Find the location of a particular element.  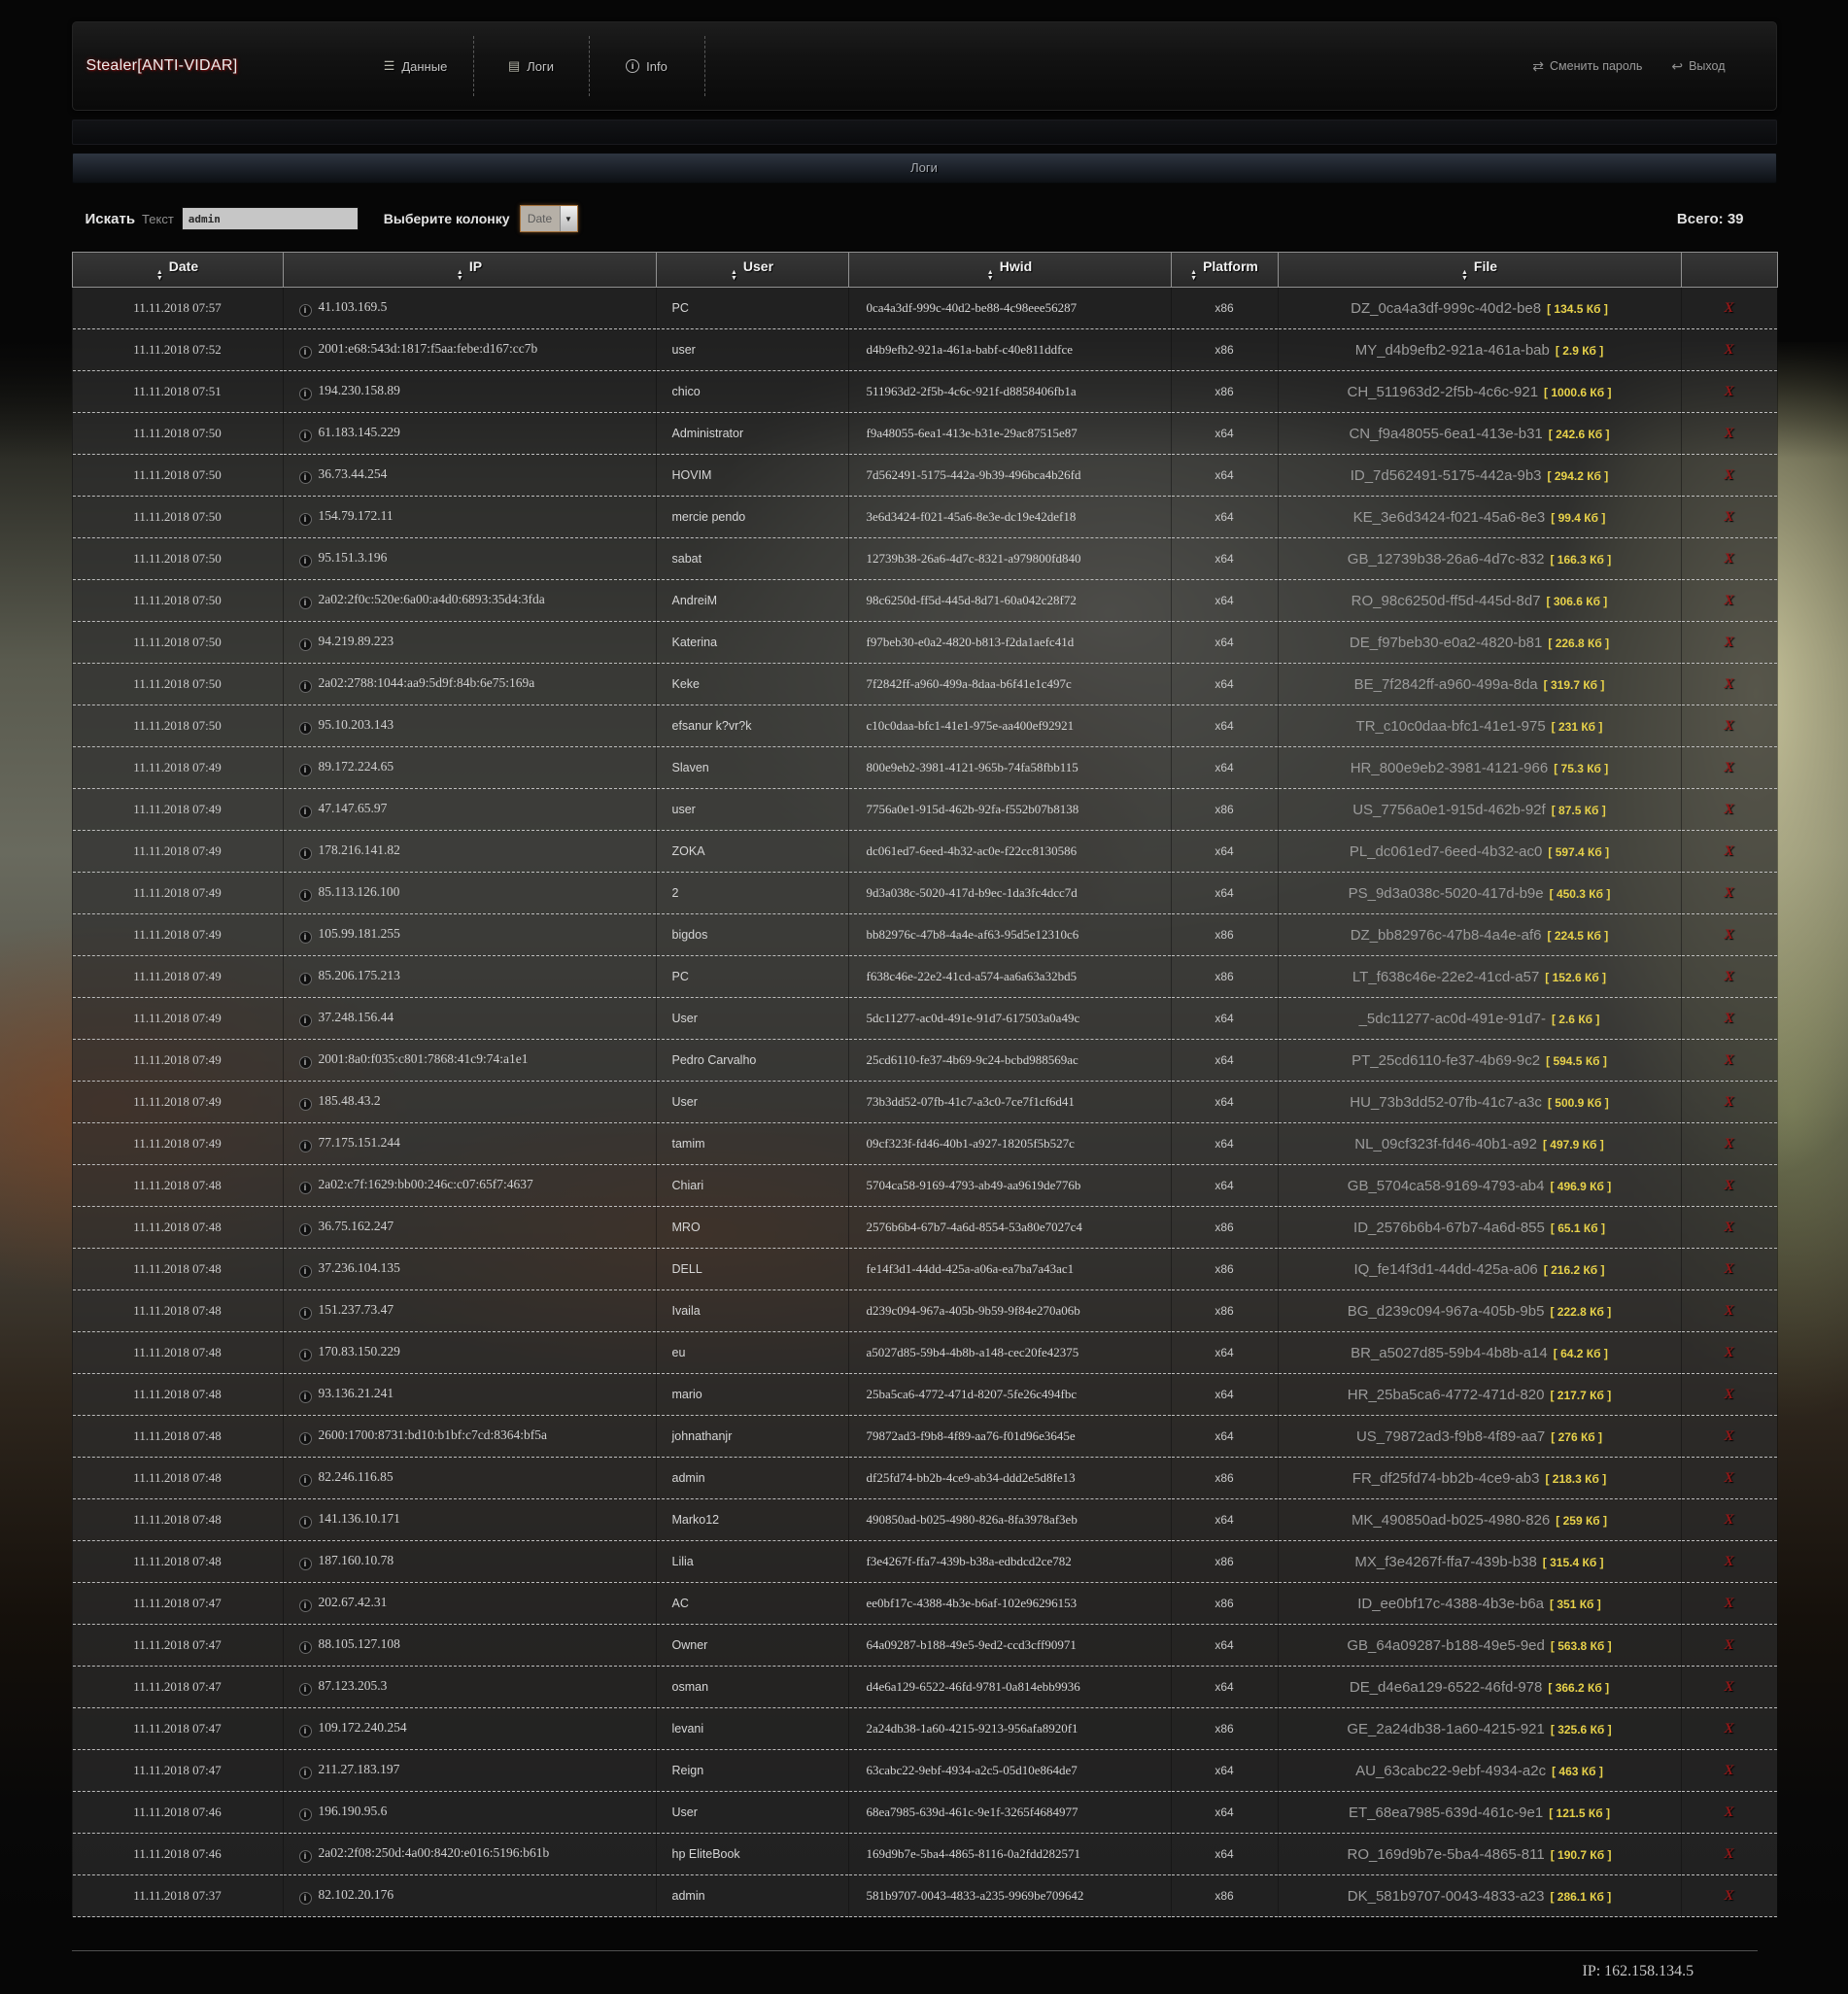

file-download-link: FR_df25fd74-bb2b-4ce9-ab3 is located at coordinates (1446, 1478).